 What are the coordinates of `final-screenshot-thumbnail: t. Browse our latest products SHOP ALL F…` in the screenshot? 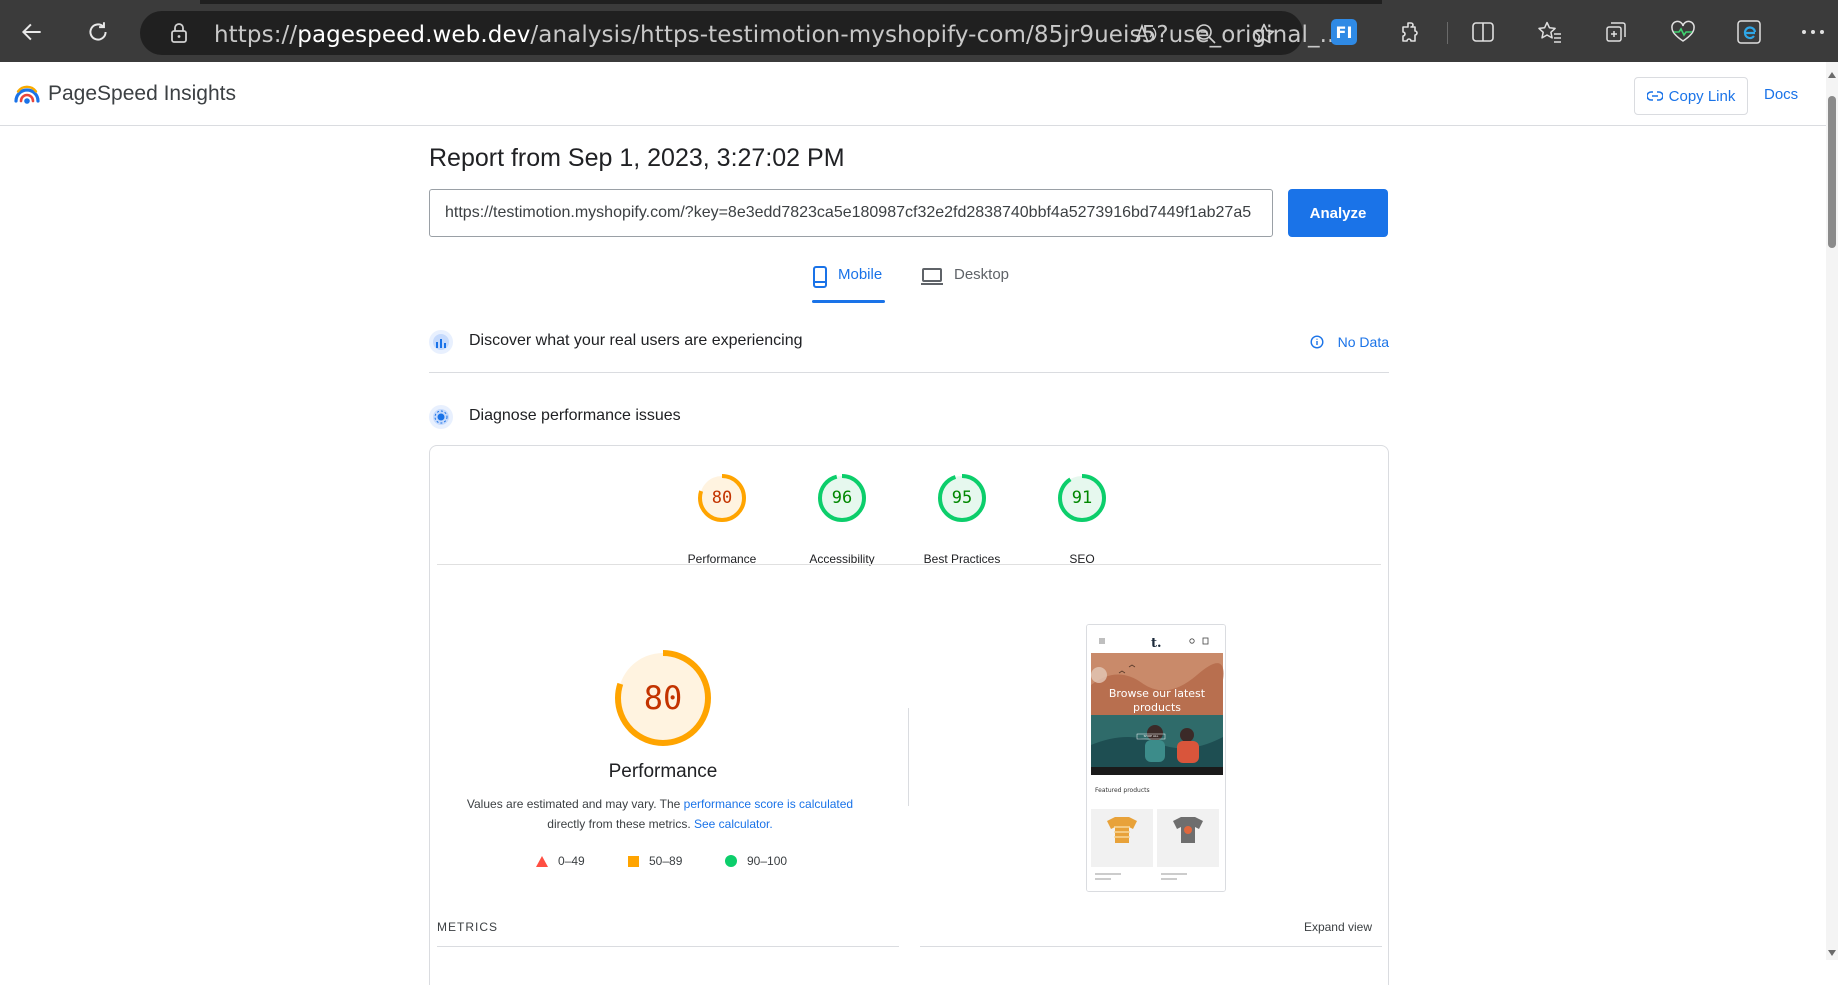 It's located at (1156, 758).